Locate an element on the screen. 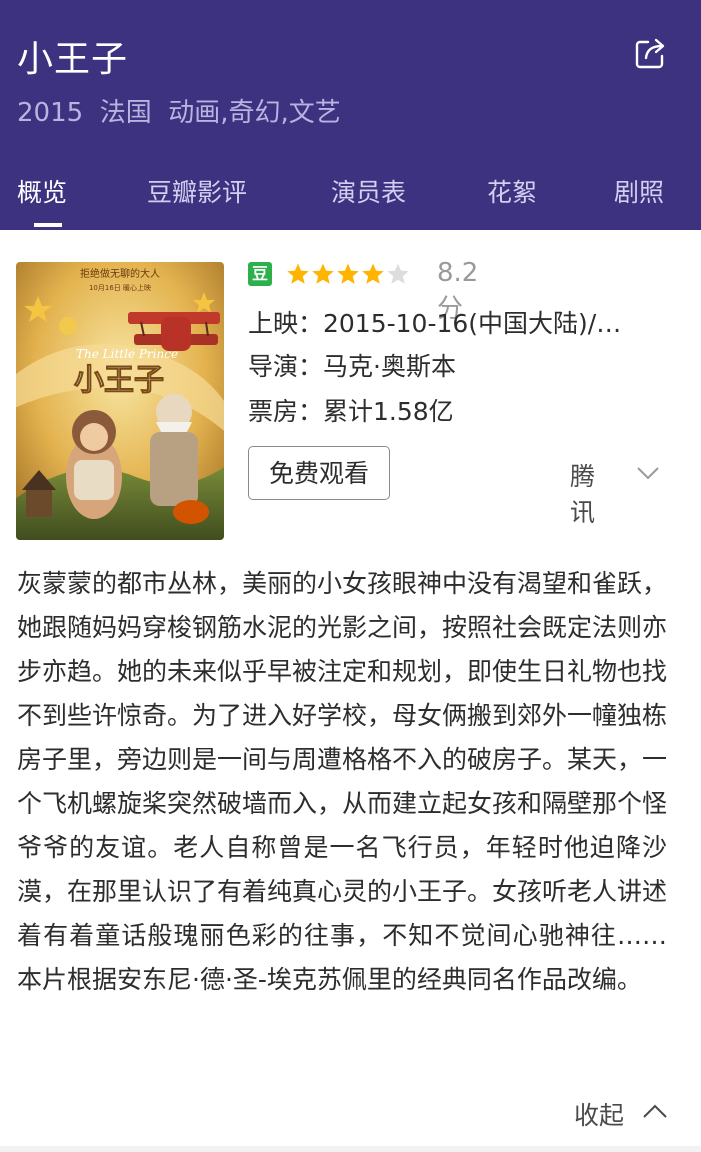  page-title: 小王子 is located at coordinates (73, 59).